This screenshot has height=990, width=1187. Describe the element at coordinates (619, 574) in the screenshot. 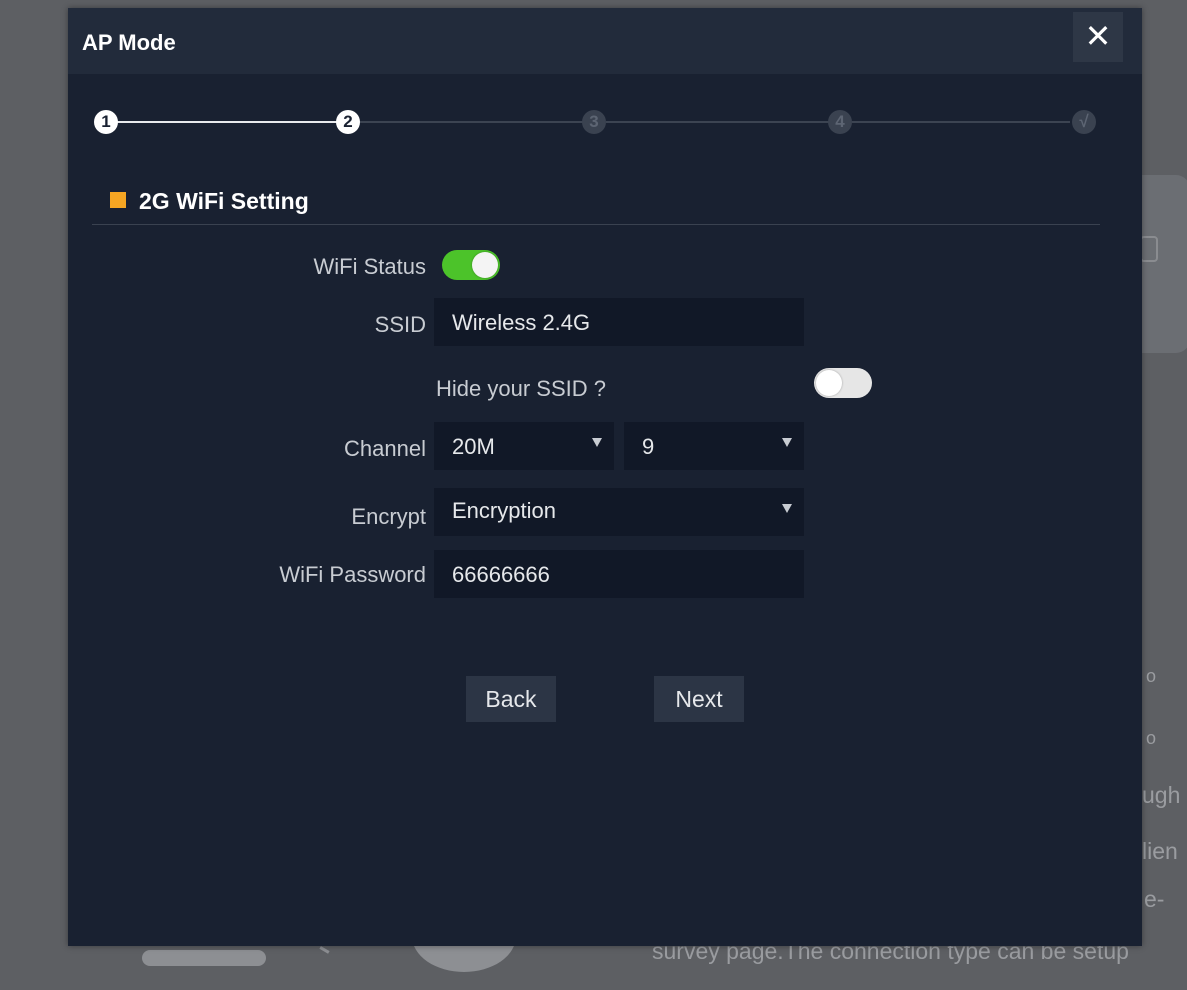

I see `wifi-password-input: 66666666` at that location.